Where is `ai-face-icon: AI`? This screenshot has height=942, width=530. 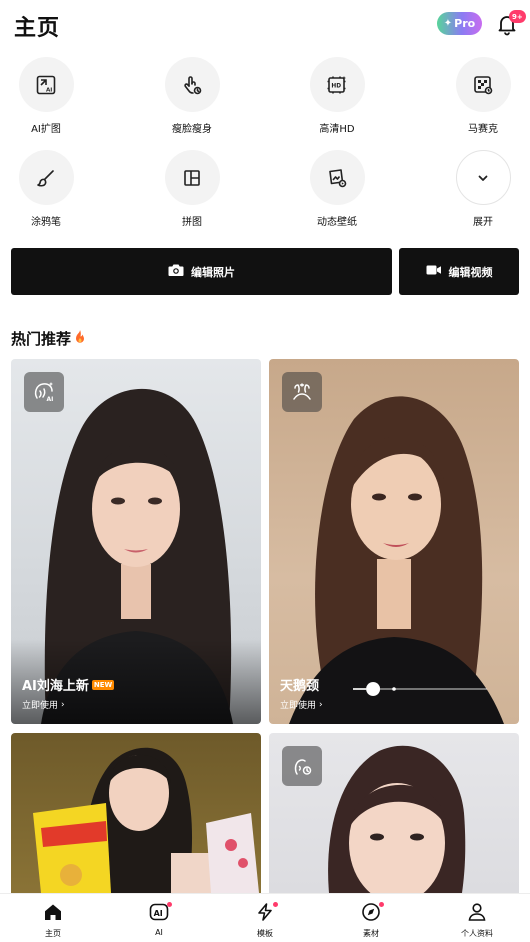
ai-face-icon: AI is located at coordinates (44, 392).